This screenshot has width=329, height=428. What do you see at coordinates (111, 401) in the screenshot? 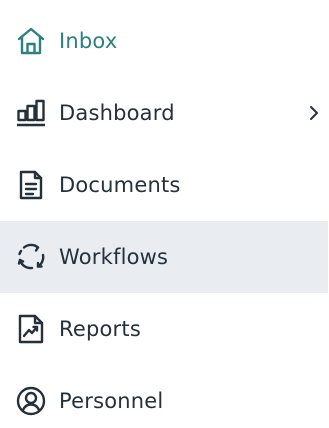
I see `sidebar-item-label: Personnel` at bounding box center [111, 401].